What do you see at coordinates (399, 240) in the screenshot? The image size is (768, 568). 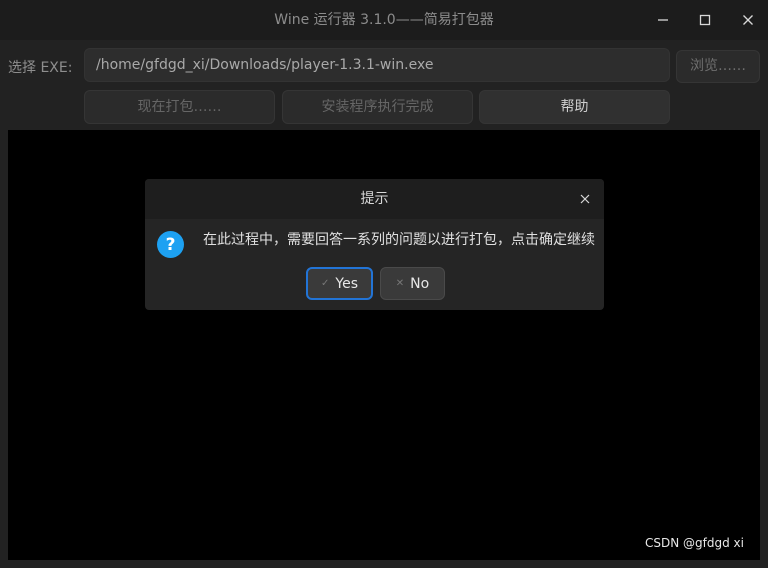 I see `dialog-message: 在此过程中，需要回答一系列的问题以进行打包，点击确定继续` at bounding box center [399, 240].